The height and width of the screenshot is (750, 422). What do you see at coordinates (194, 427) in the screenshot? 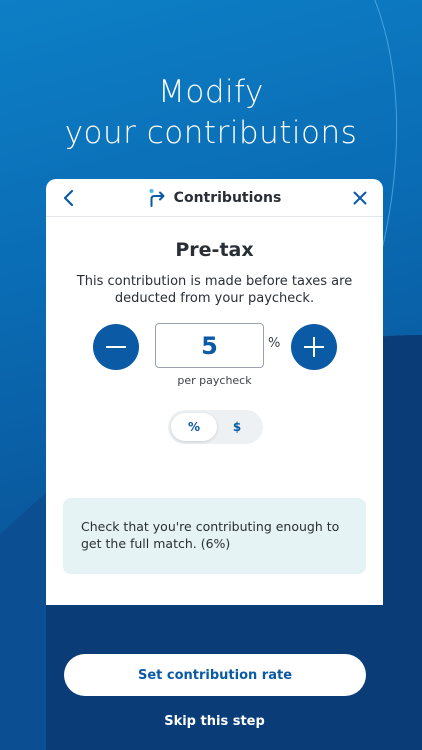
I see `percent-option: %` at bounding box center [194, 427].